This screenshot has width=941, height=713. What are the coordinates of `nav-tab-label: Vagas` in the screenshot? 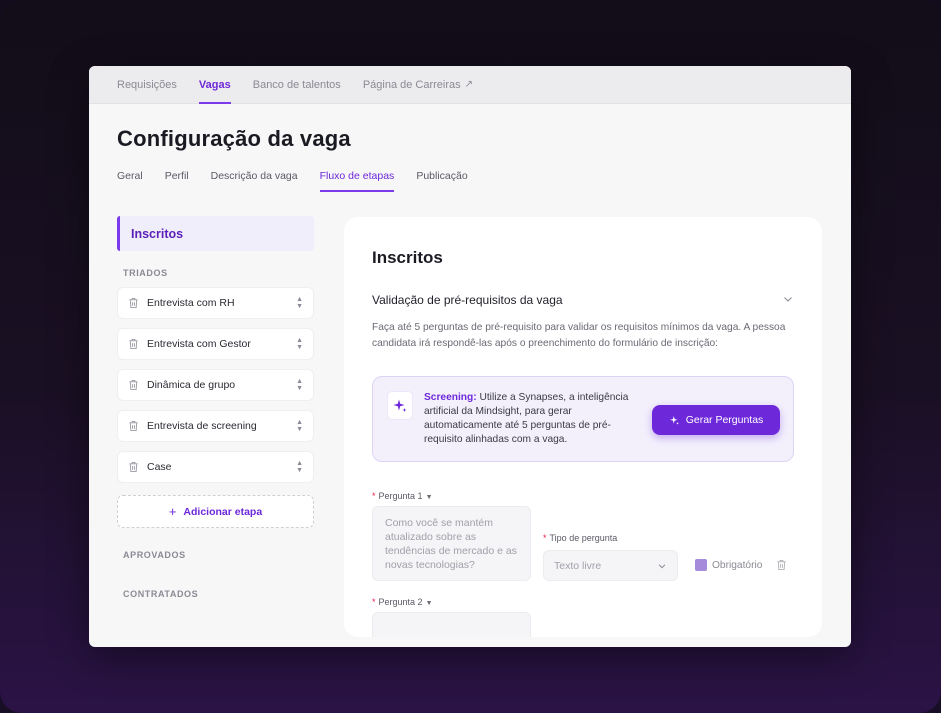 It's located at (214, 84).